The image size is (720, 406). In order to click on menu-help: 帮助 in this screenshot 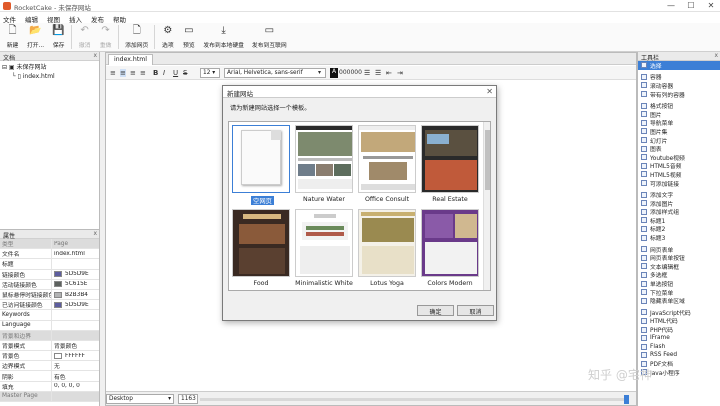, I will do `click(119, 19)`.